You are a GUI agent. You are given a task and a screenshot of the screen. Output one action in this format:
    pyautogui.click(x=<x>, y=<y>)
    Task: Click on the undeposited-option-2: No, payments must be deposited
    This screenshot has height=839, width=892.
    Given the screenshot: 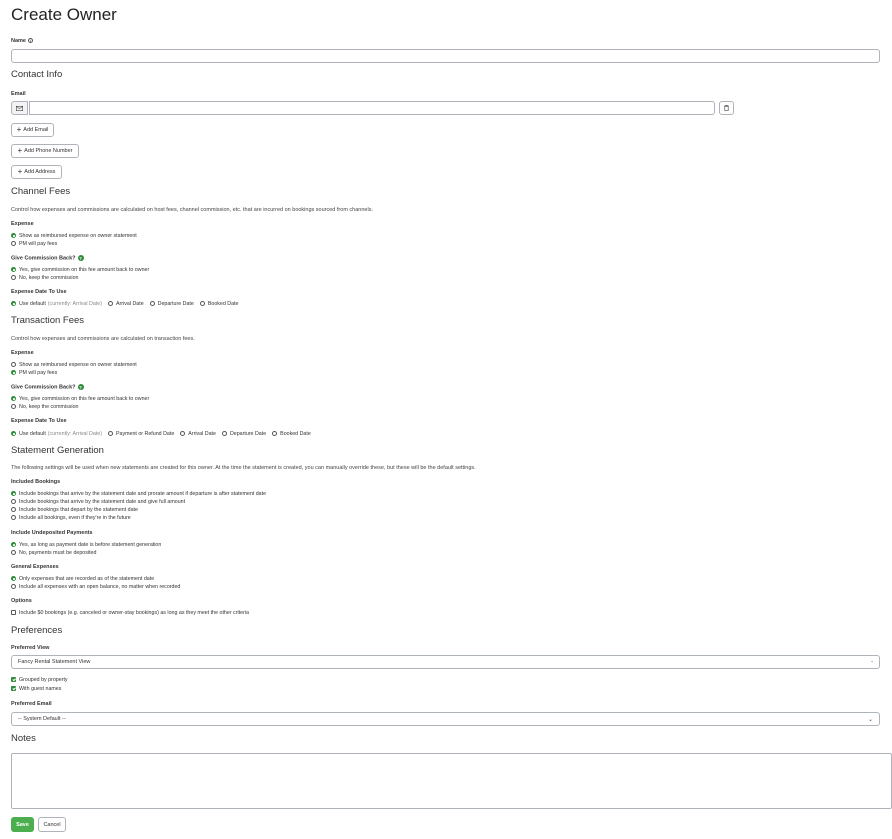 What is the action you would take?
    pyautogui.click(x=53, y=552)
    